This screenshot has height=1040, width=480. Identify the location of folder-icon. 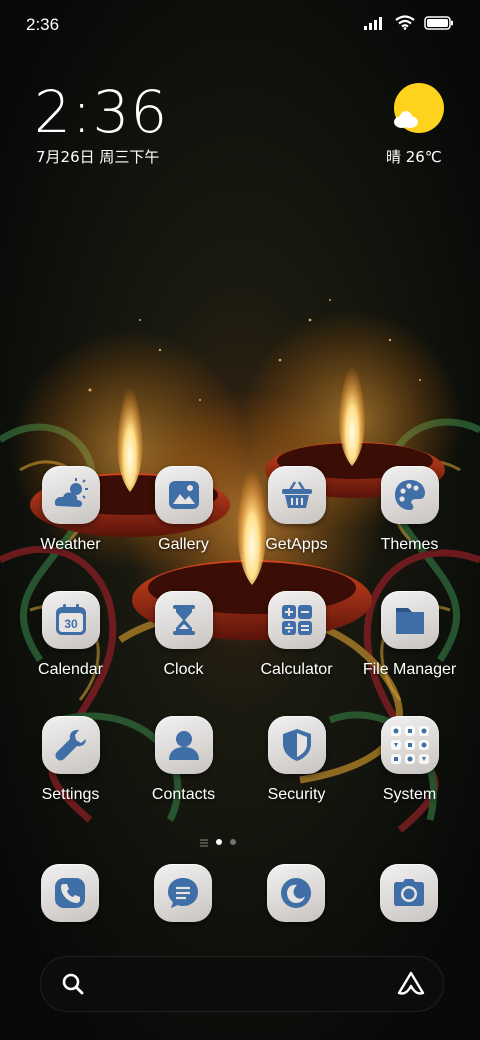
(409, 620).